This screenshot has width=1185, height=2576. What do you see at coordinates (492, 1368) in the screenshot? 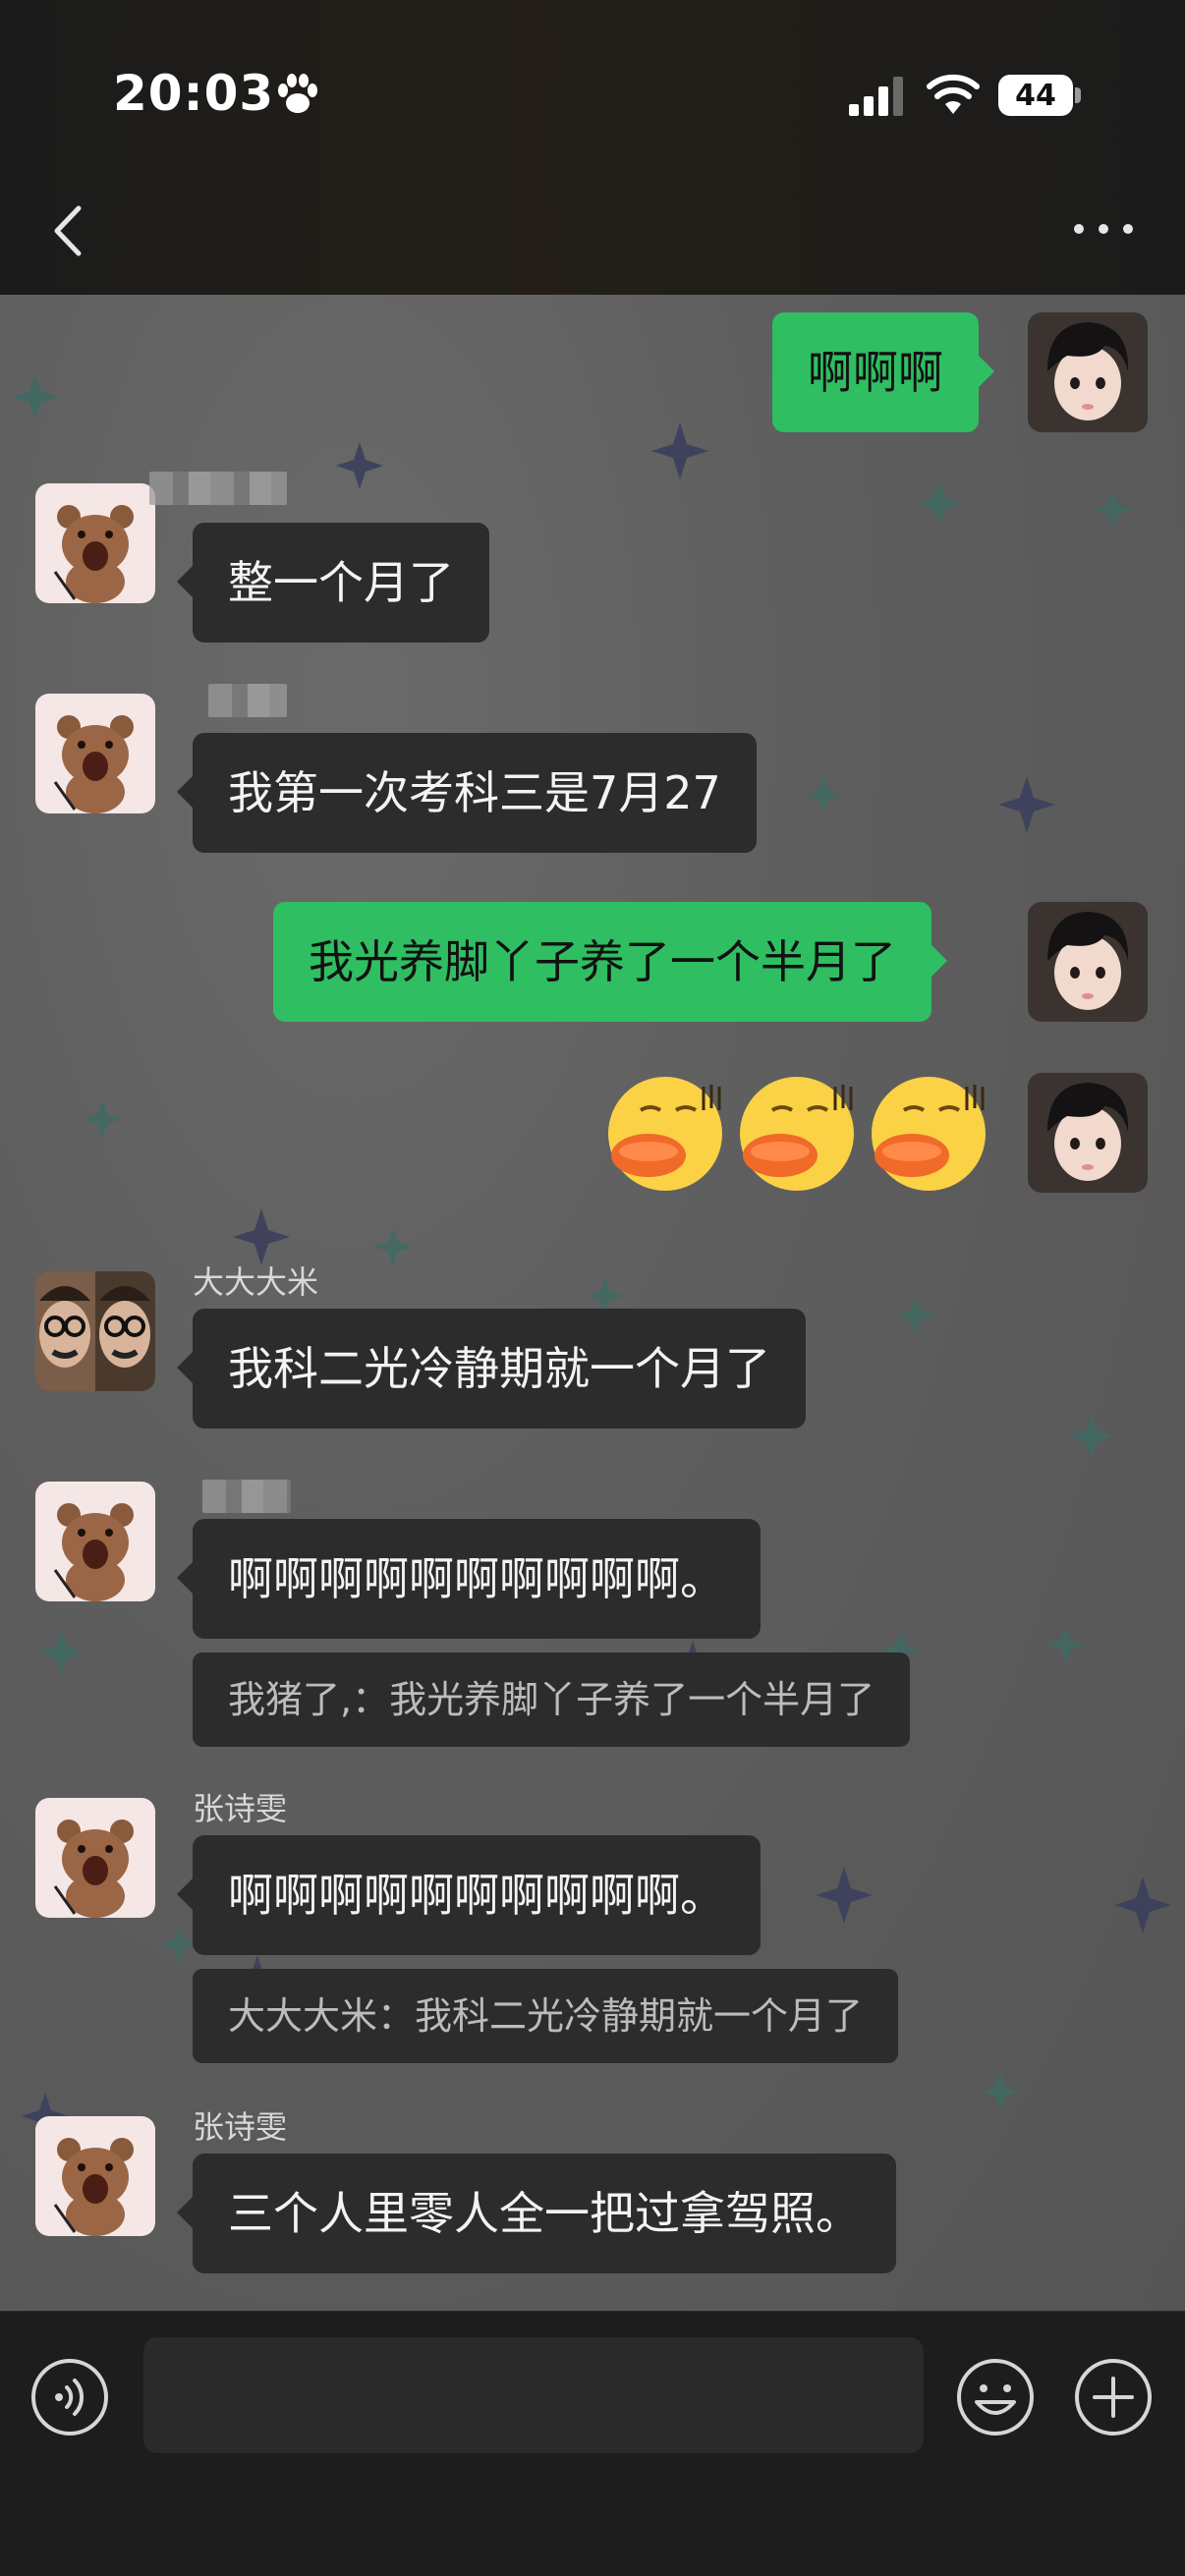
I see `message-bubble: 我科二光冷静期就一个月了` at bounding box center [492, 1368].